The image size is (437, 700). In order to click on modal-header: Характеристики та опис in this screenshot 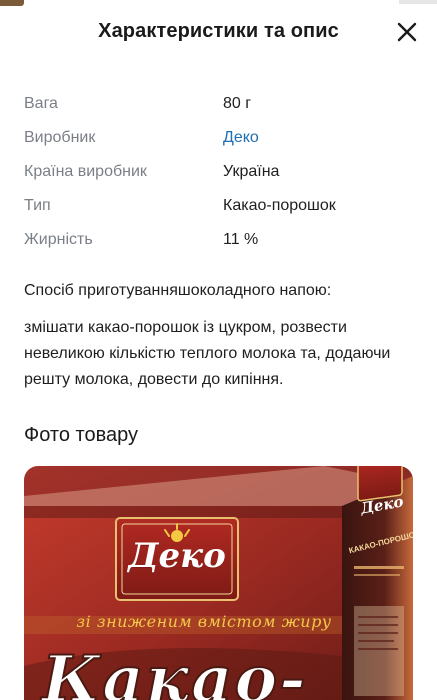, I will do `click(218, 33)`.